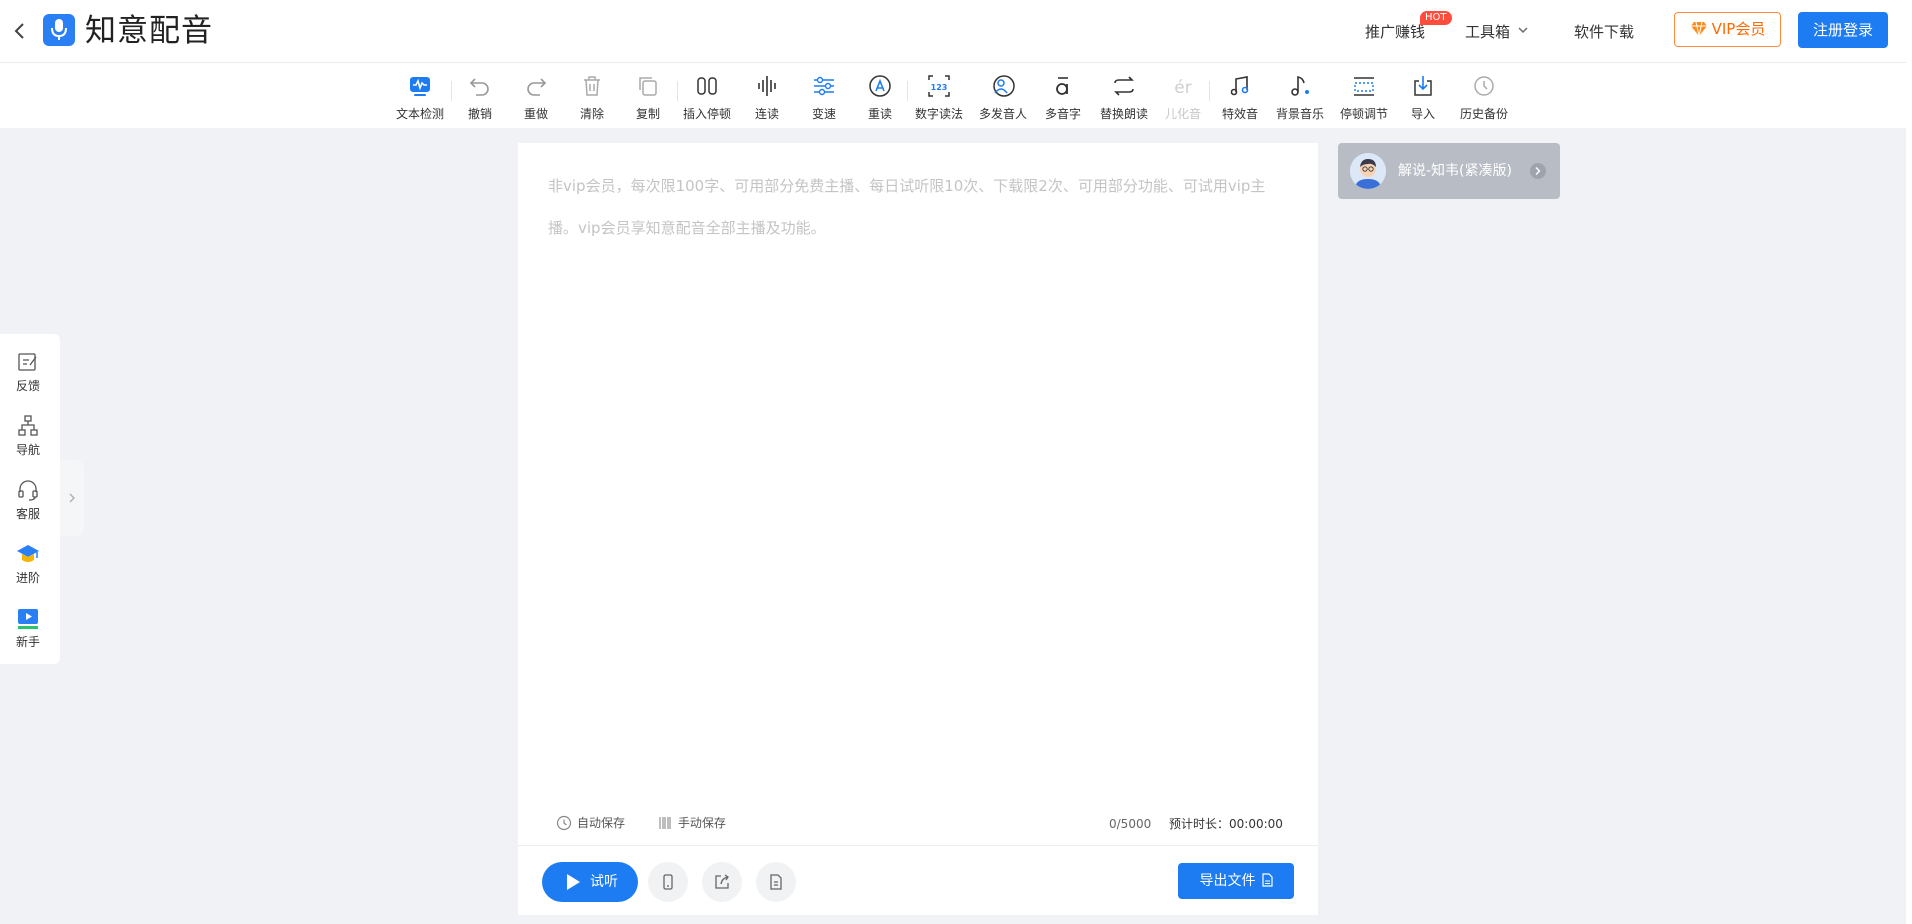 The image size is (1912, 924). I want to click on side-item-feedback: 反馈, so click(28, 378).